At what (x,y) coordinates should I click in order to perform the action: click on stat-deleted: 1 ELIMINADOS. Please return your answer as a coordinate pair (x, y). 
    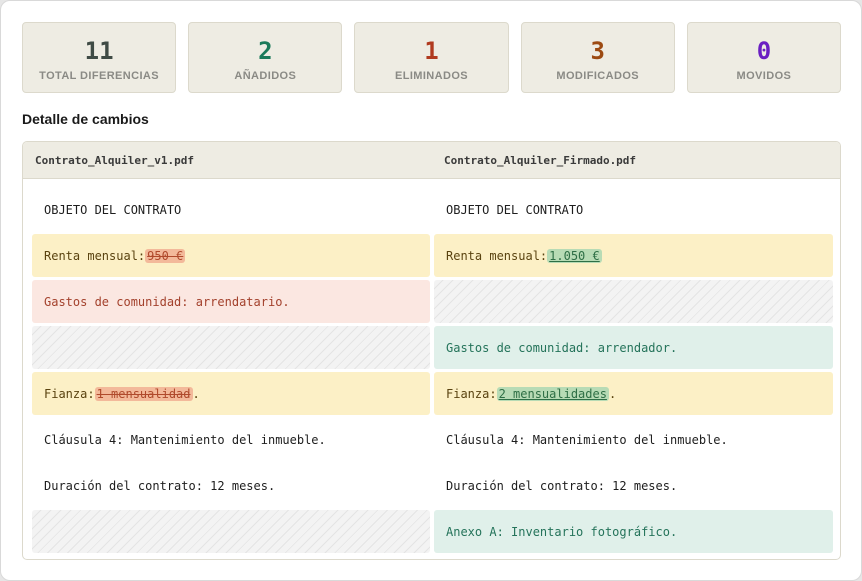
    Looking at the image, I should click on (431, 57).